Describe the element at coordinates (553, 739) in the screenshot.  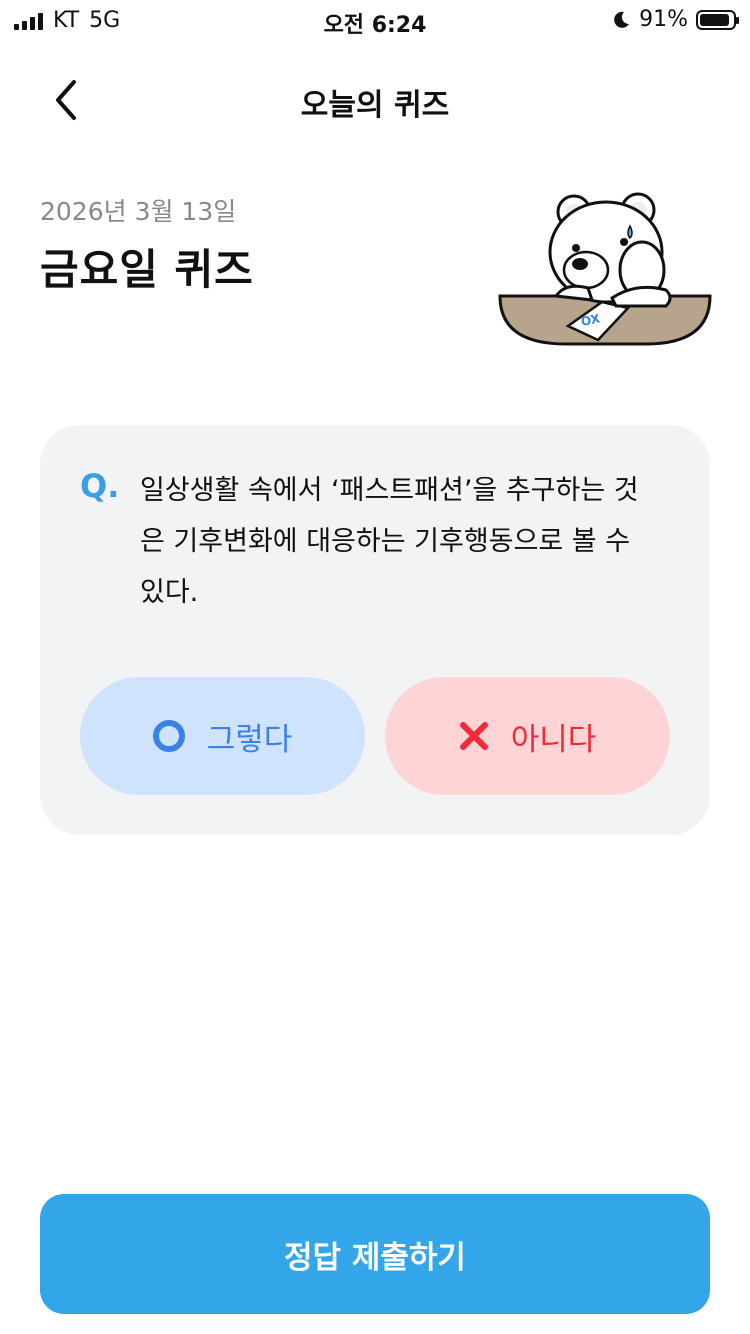
I see `answer-no-label: 아니다` at that location.